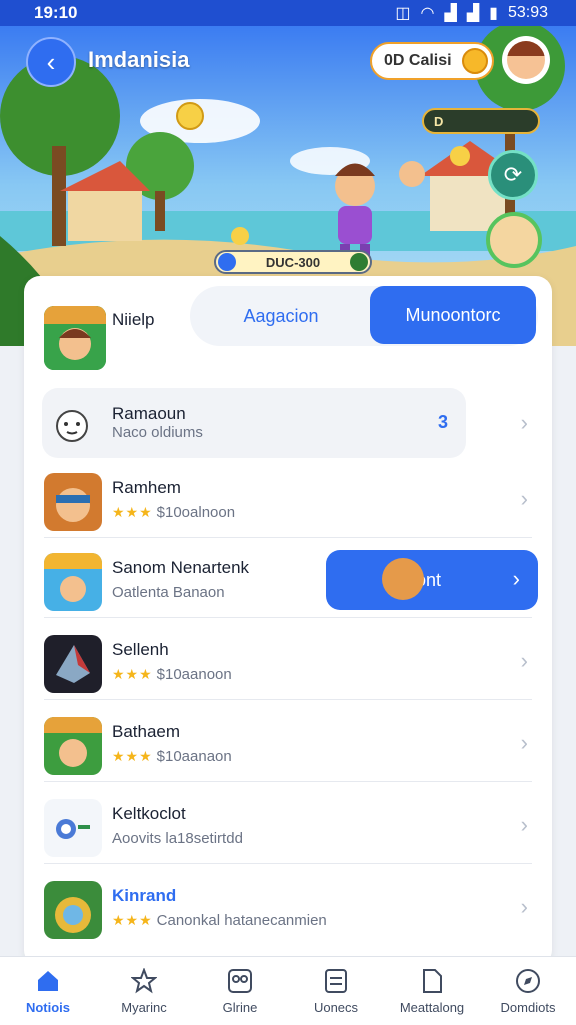  I want to click on avatar-face-icon, so click(526, 60).